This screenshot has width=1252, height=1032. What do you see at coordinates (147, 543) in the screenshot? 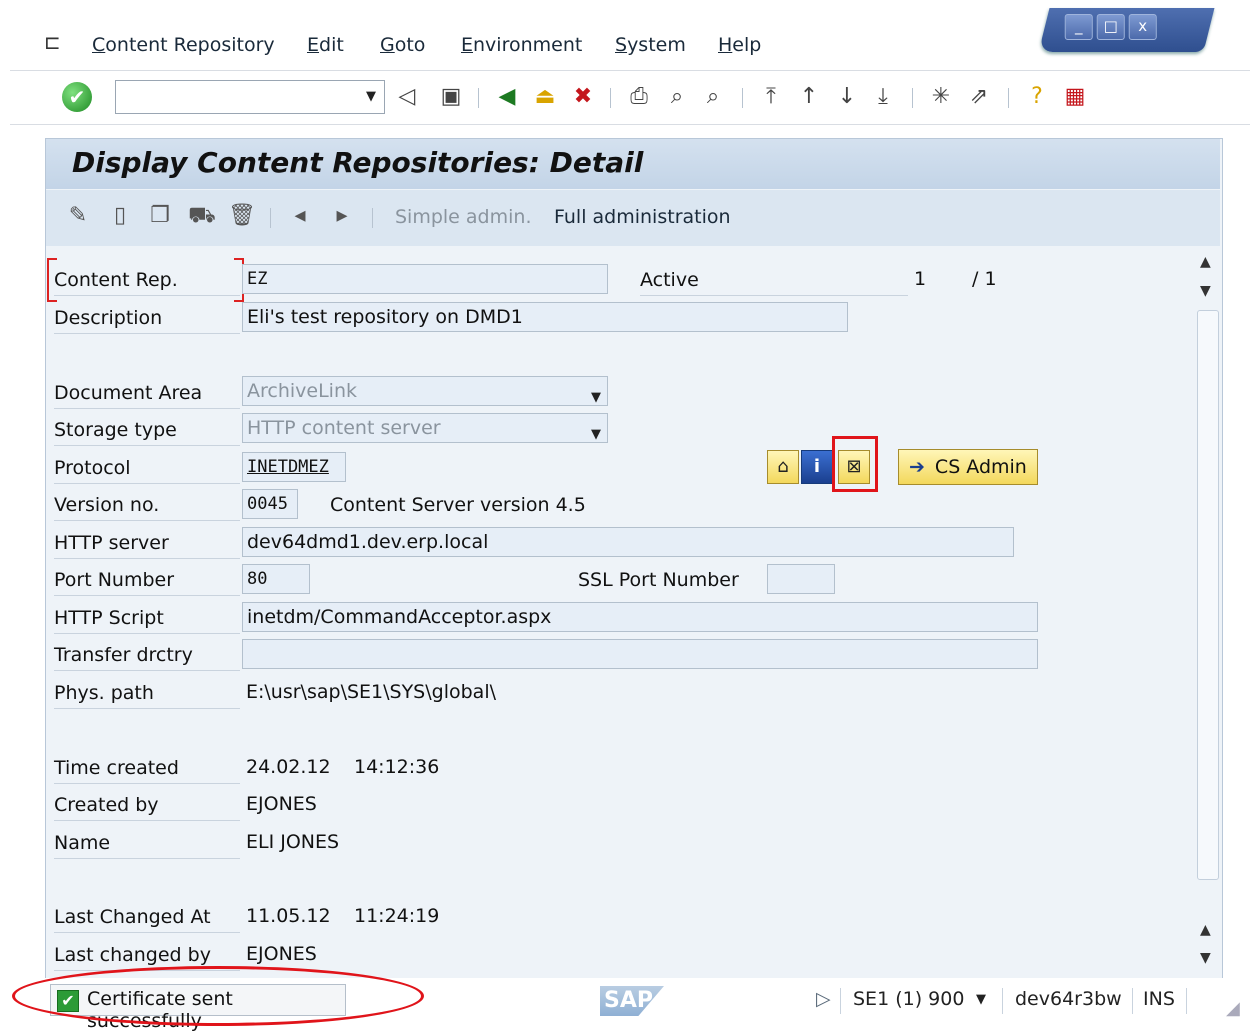
I see `http-server-label: HTTP server` at bounding box center [147, 543].